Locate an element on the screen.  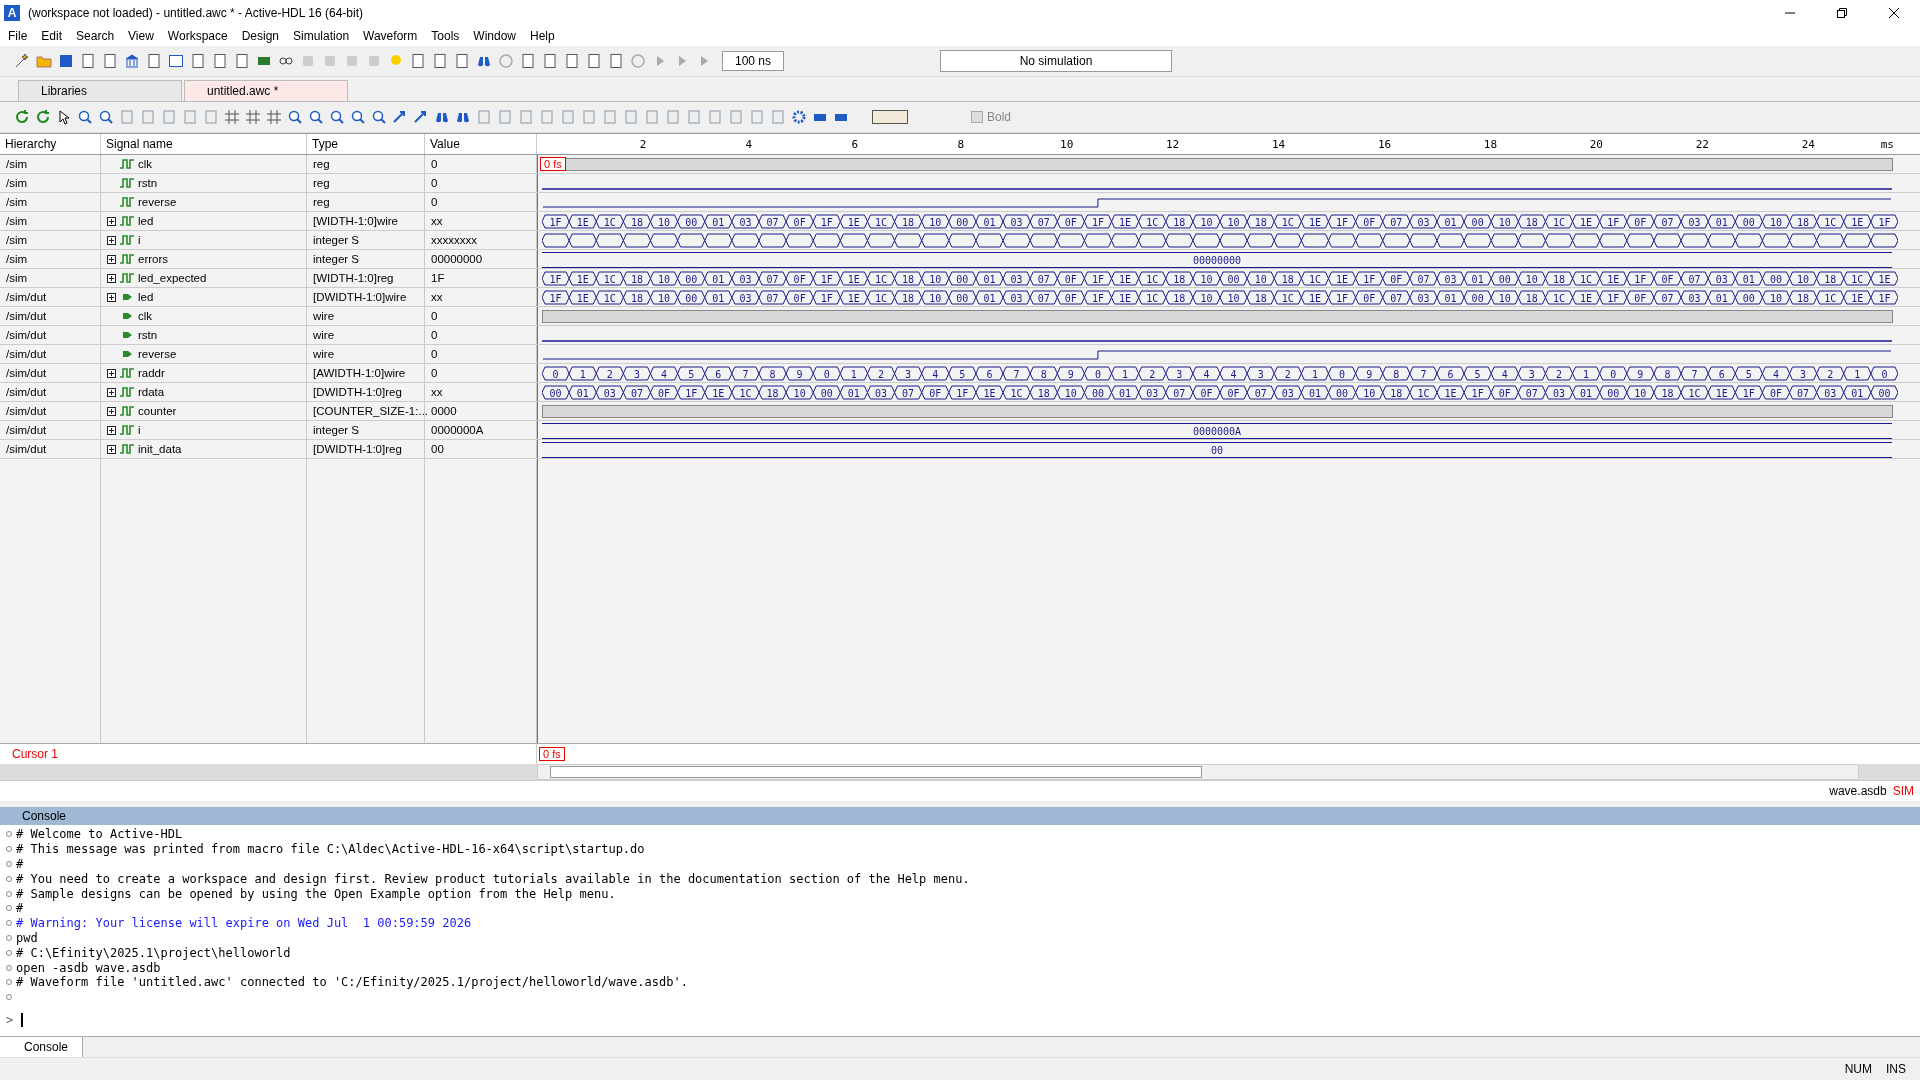
menu-item: Tools is located at coordinates (445, 36).